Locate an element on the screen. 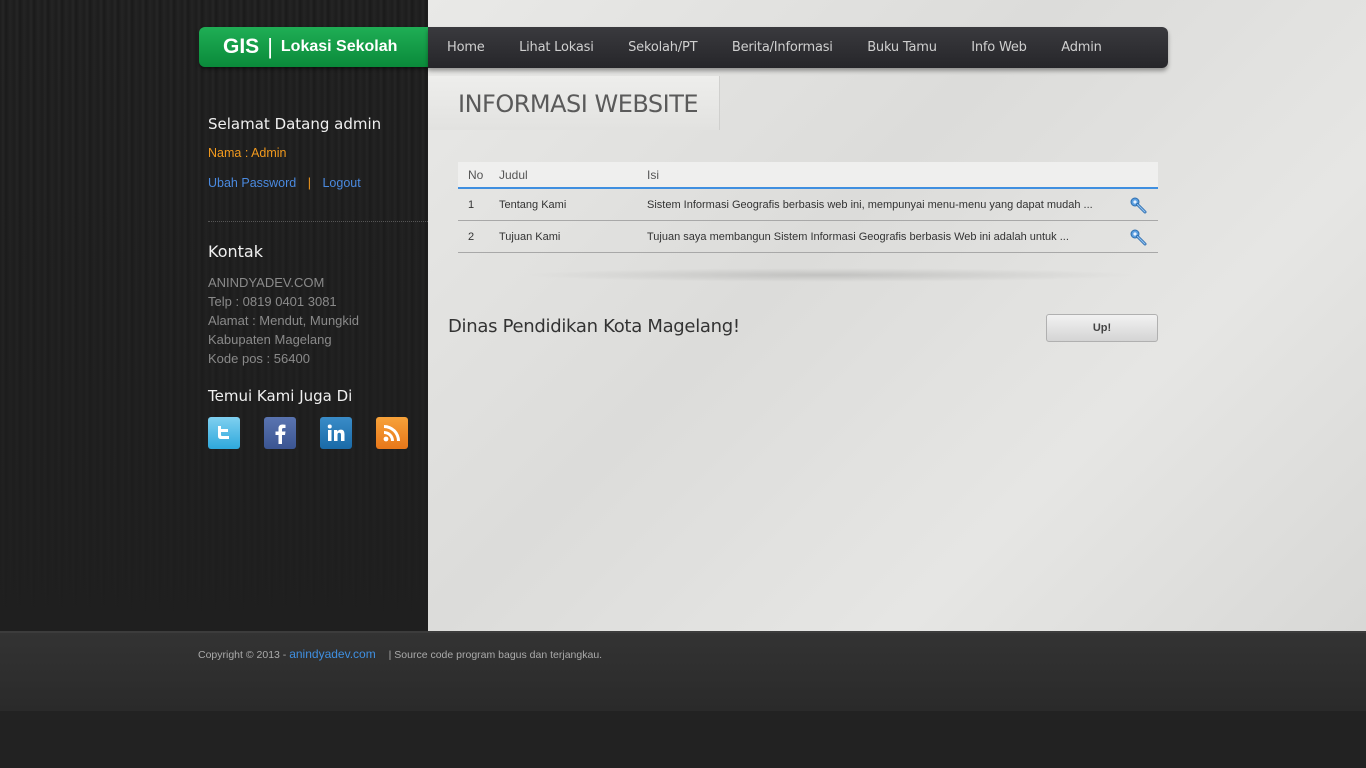  page-title: INFORMASI WEBSITE is located at coordinates (578, 104).